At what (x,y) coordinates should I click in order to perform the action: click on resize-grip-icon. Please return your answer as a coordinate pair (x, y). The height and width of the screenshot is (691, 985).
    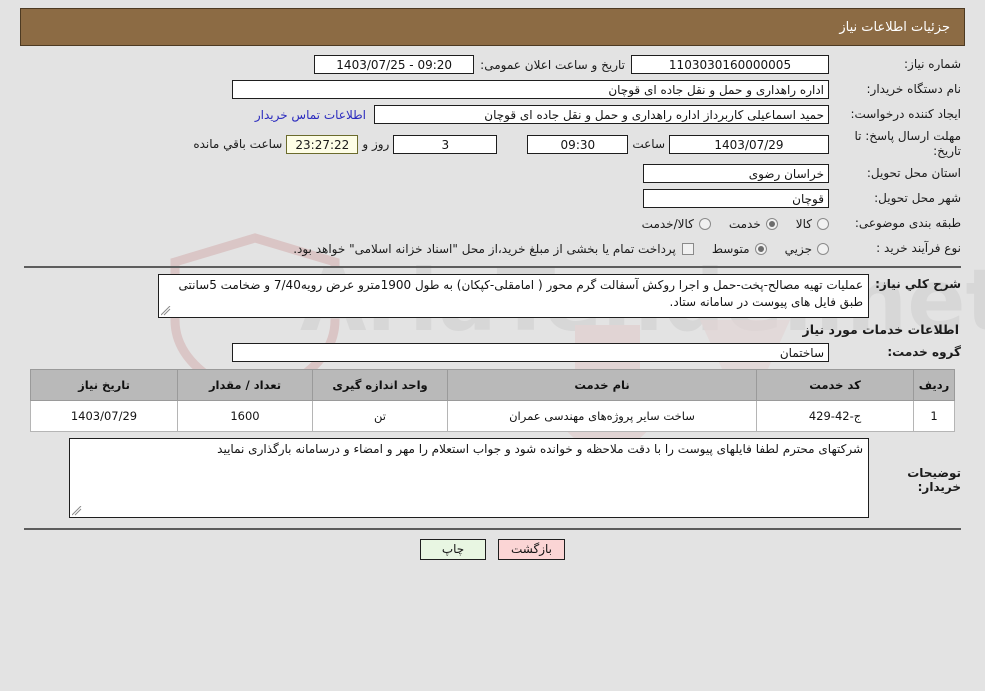
    Looking at the image, I should click on (166, 311).